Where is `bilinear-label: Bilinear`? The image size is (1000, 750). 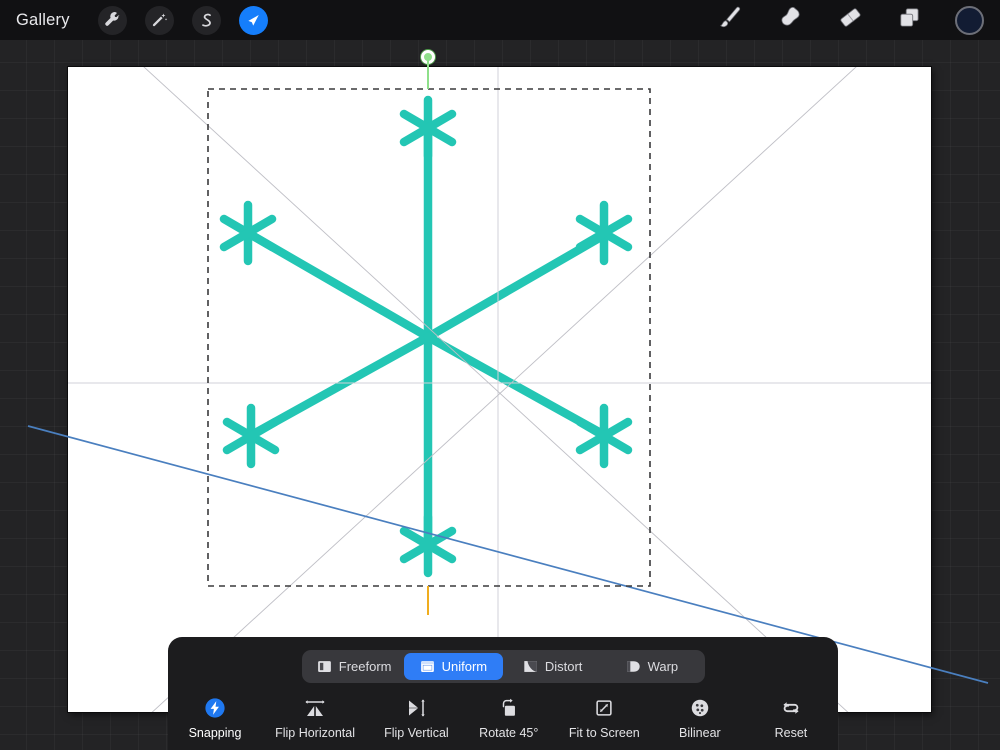
bilinear-label: Bilinear is located at coordinates (700, 733).